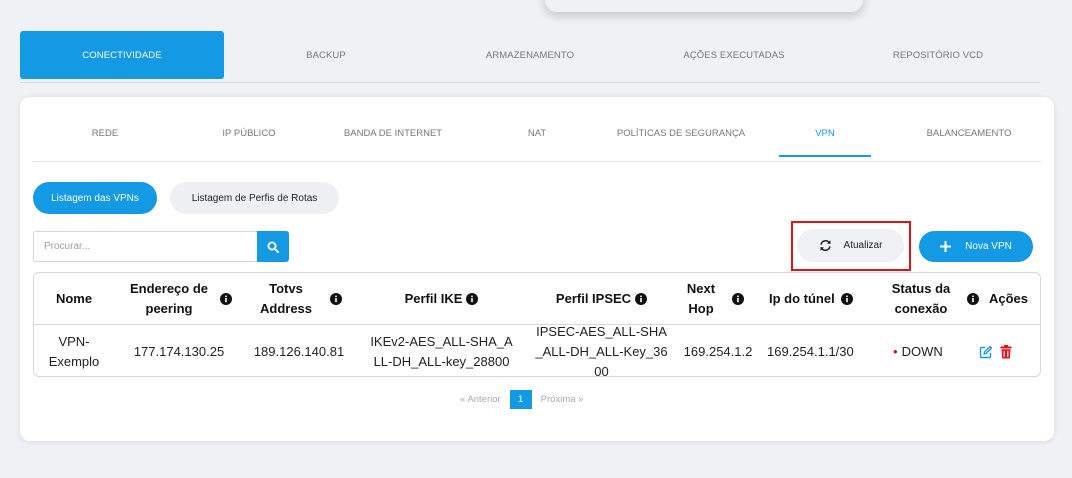  I want to click on tab-balanceamento: BALANCEAMENTO, so click(969, 133).